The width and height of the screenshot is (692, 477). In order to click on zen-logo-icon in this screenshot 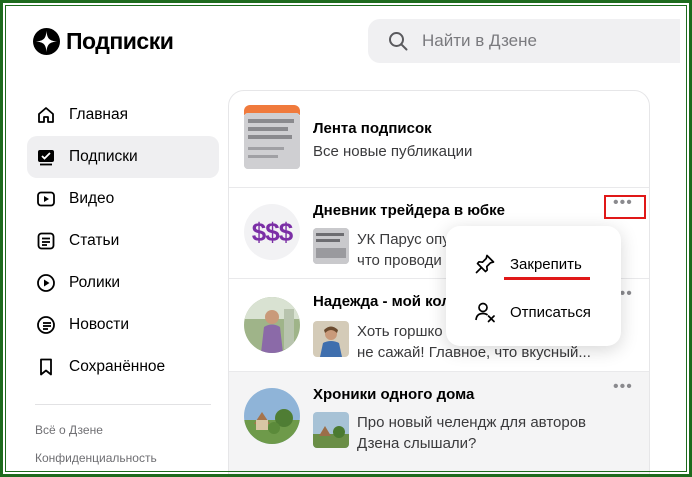, I will do `click(46, 41)`.